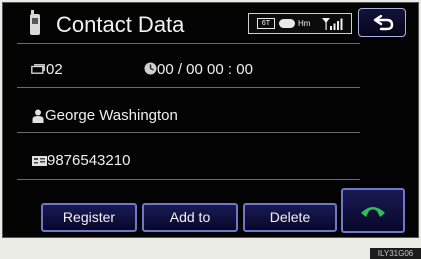  Describe the element at coordinates (205, 69) in the screenshot. I see `contact-datetime: 00 / 00 00 : 00` at that location.